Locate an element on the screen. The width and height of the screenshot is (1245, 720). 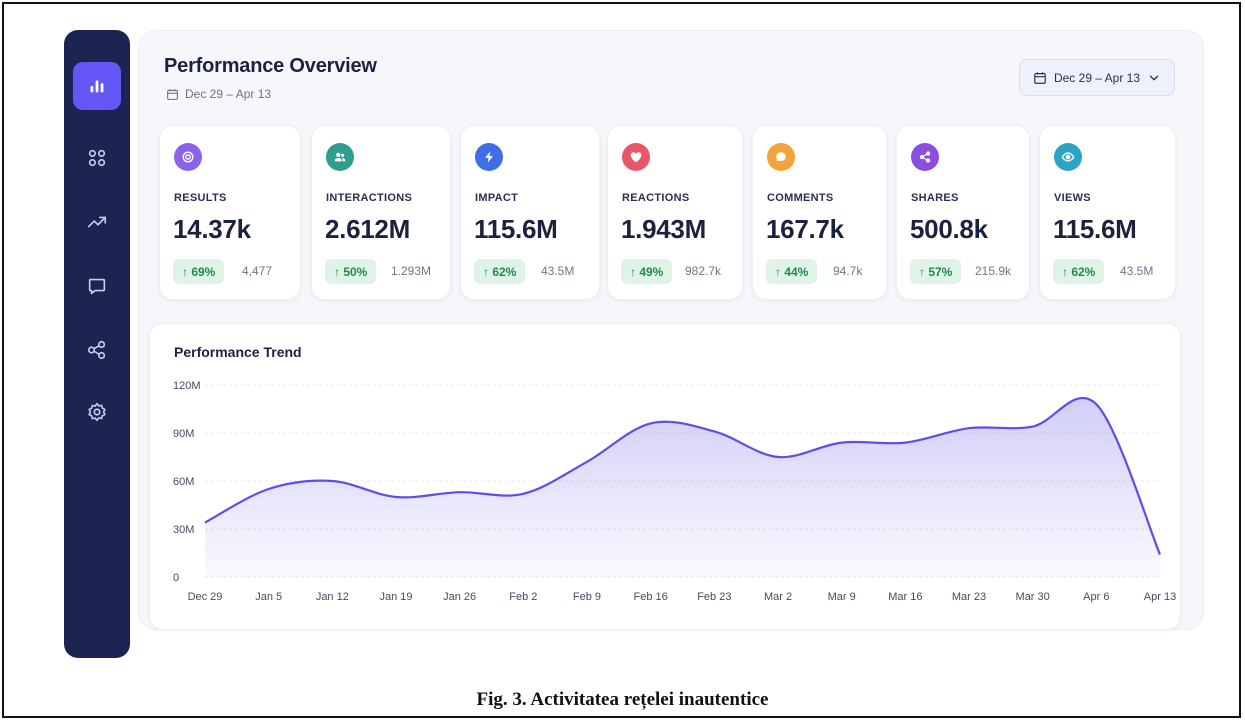
y-tick-label: 90M is located at coordinates (183, 434).